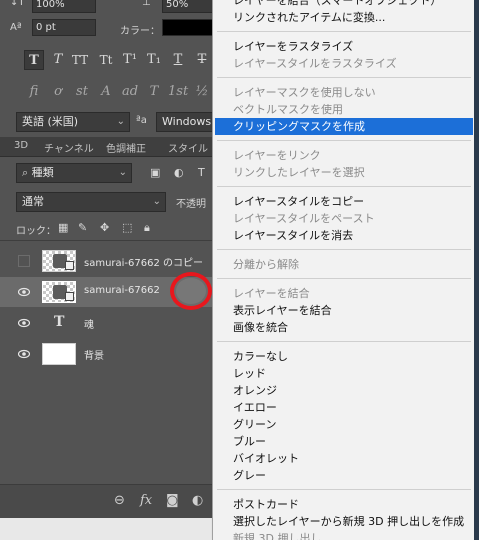 This screenshot has width=479, height=540. Describe the element at coordinates (172, 500) in the screenshot. I see `mask-icon: ◙` at that location.